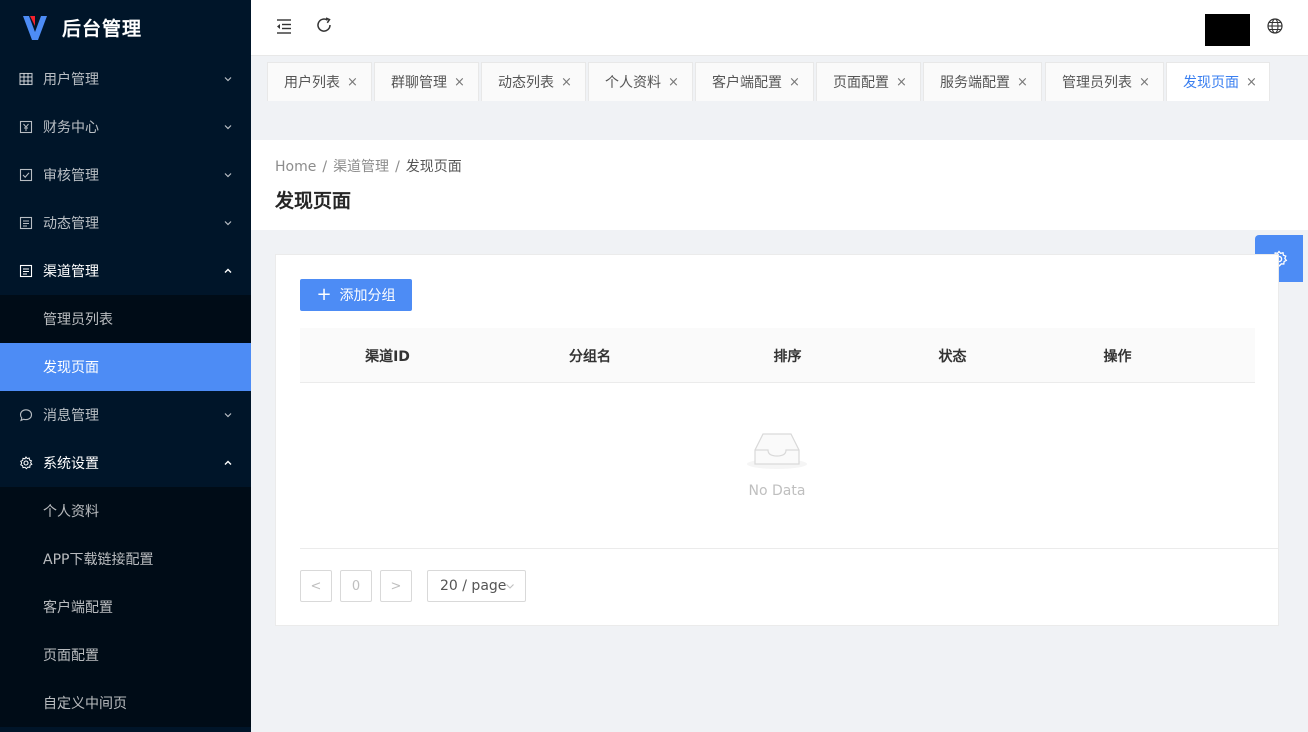 The image size is (1308, 732). I want to click on next-page-button: >, so click(396, 586).